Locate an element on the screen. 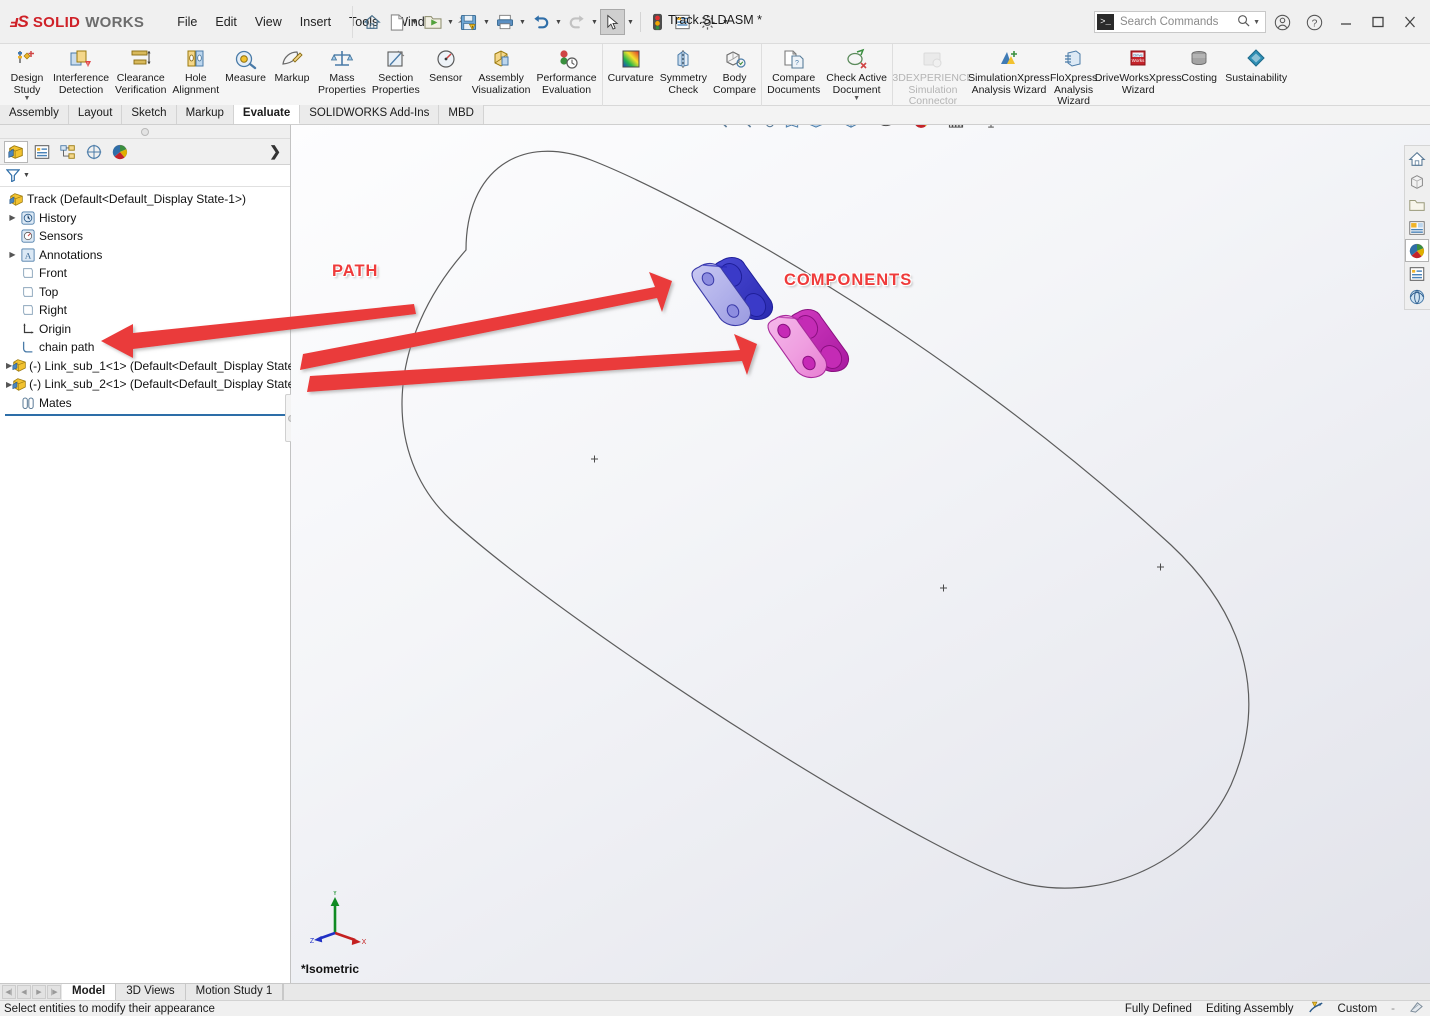 The image size is (1430, 1016). menu-view: View is located at coordinates (268, 22).